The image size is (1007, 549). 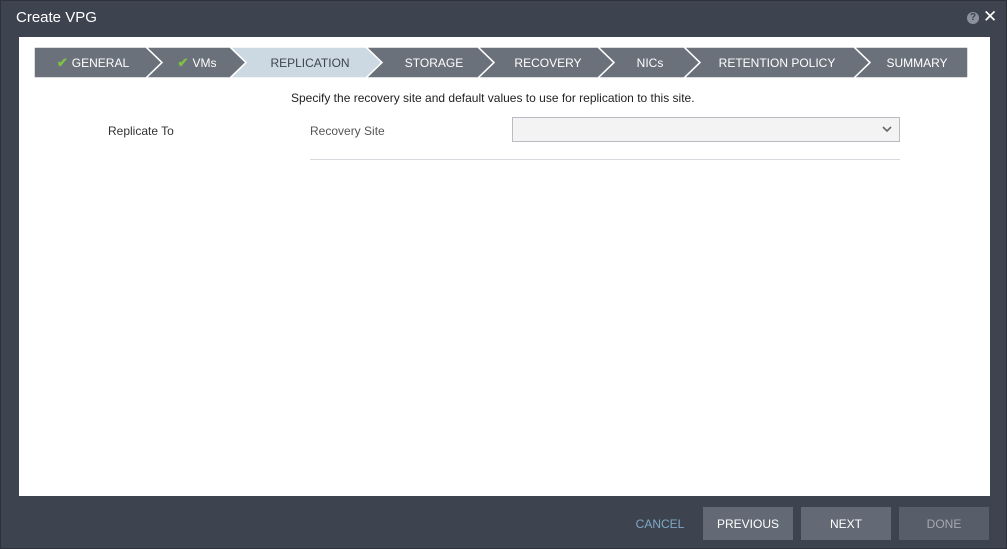 What do you see at coordinates (917, 62) in the screenshot?
I see `step-label: SUMMARY` at bounding box center [917, 62].